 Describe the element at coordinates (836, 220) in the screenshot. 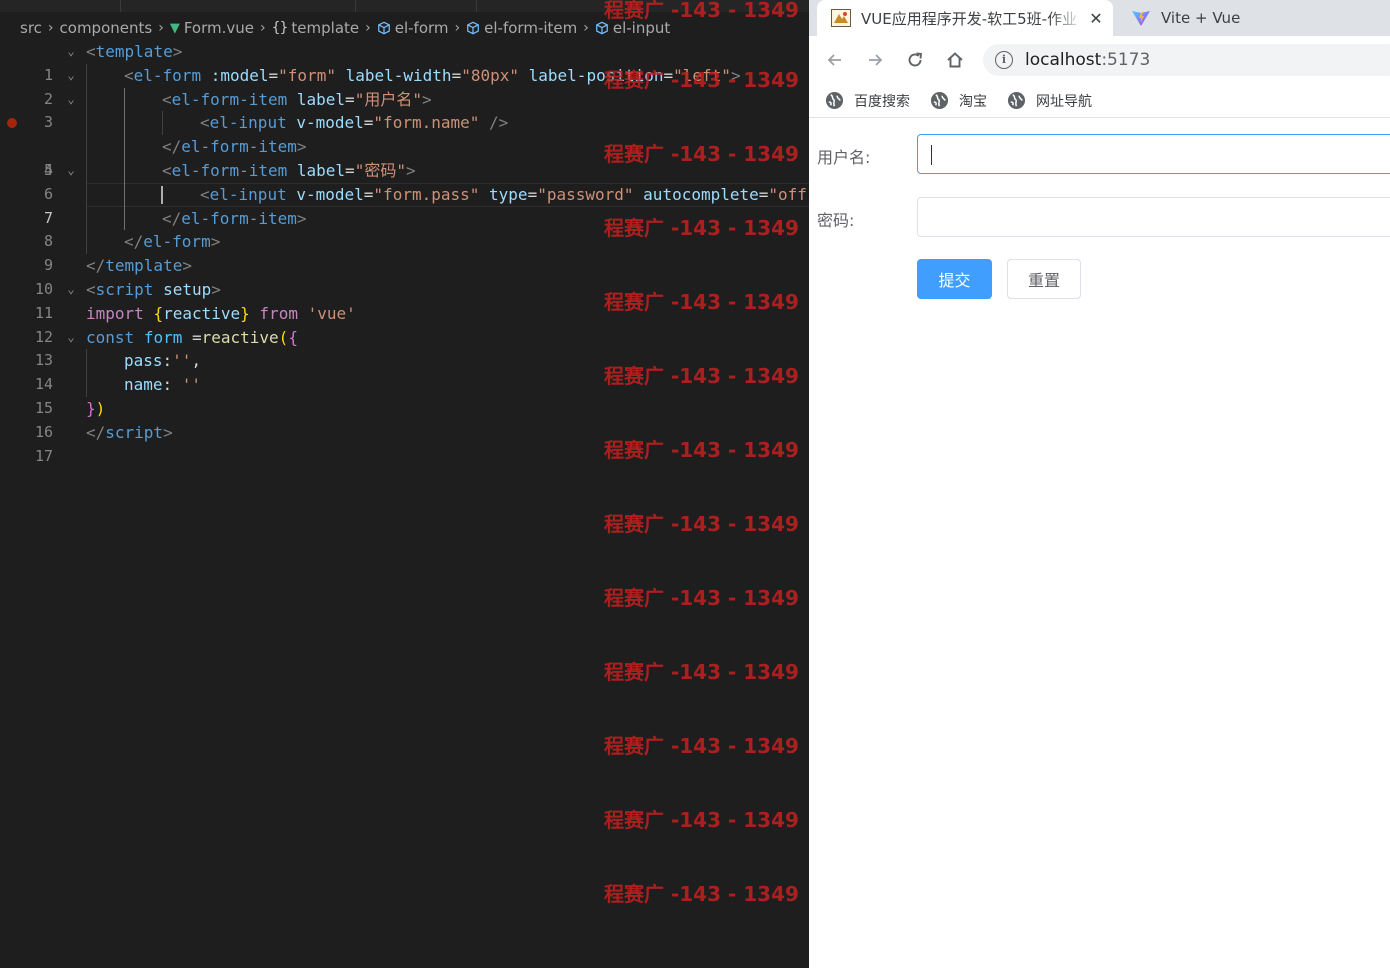

I see `password-label: 密码:` at that location.